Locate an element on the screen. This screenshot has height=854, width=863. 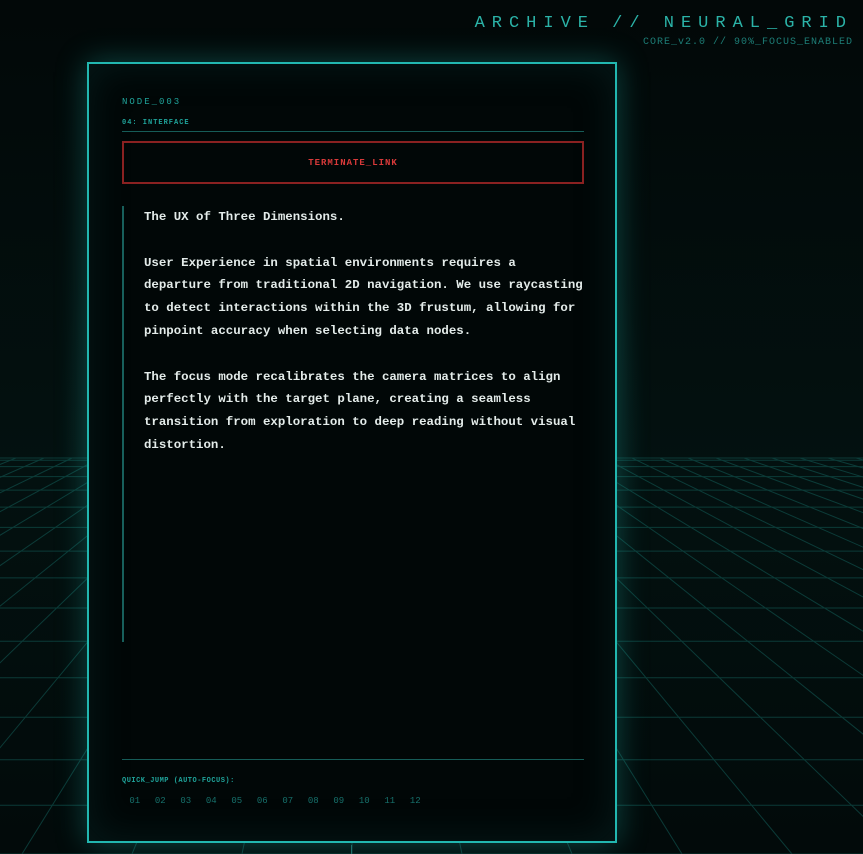
quick-jump-item-10: 10 is located at coordinates (365, 801).